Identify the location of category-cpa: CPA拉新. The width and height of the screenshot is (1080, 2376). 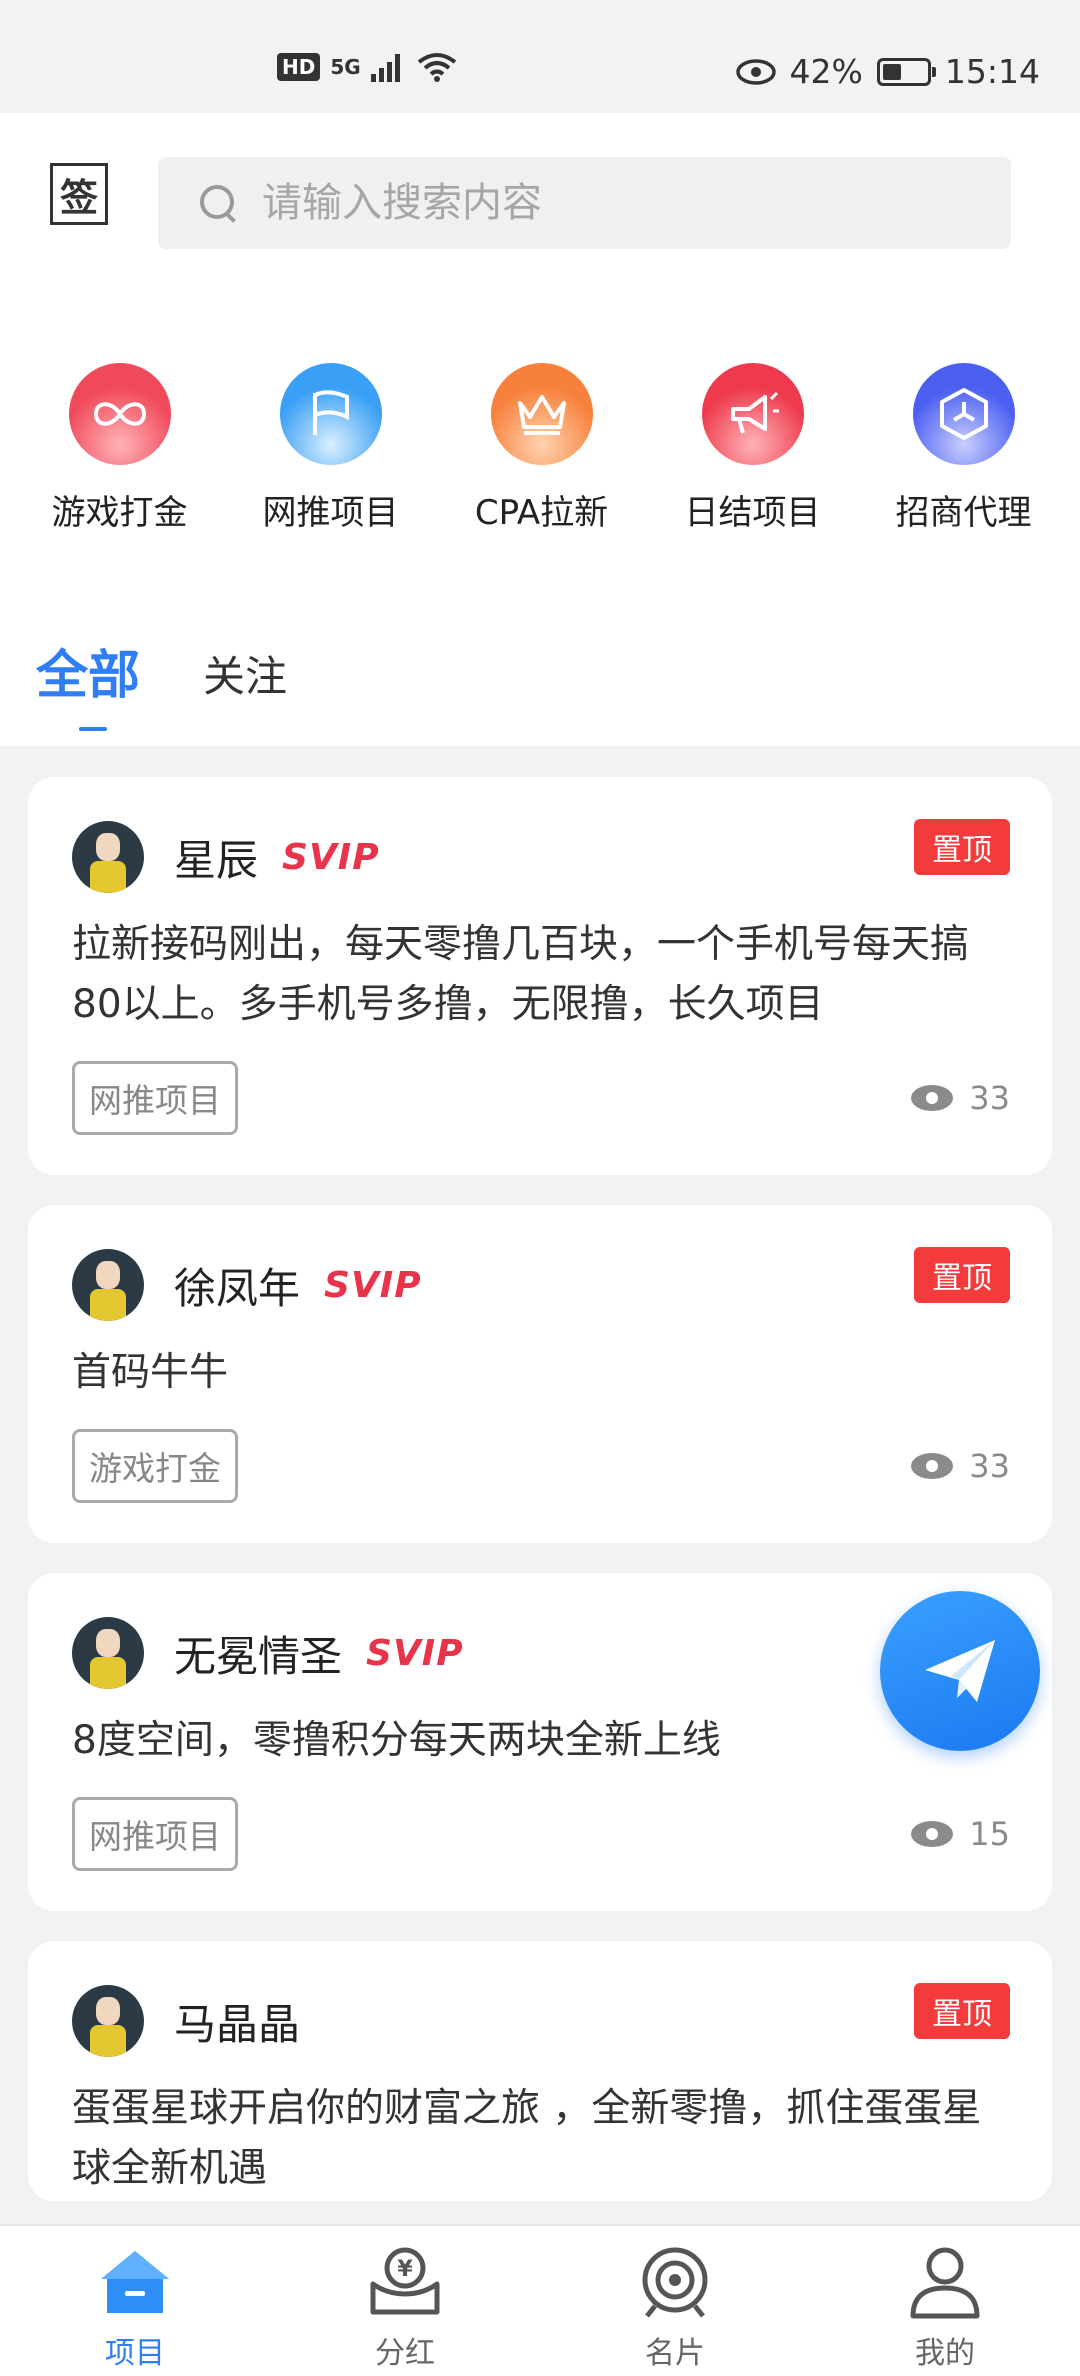
(541, 448).